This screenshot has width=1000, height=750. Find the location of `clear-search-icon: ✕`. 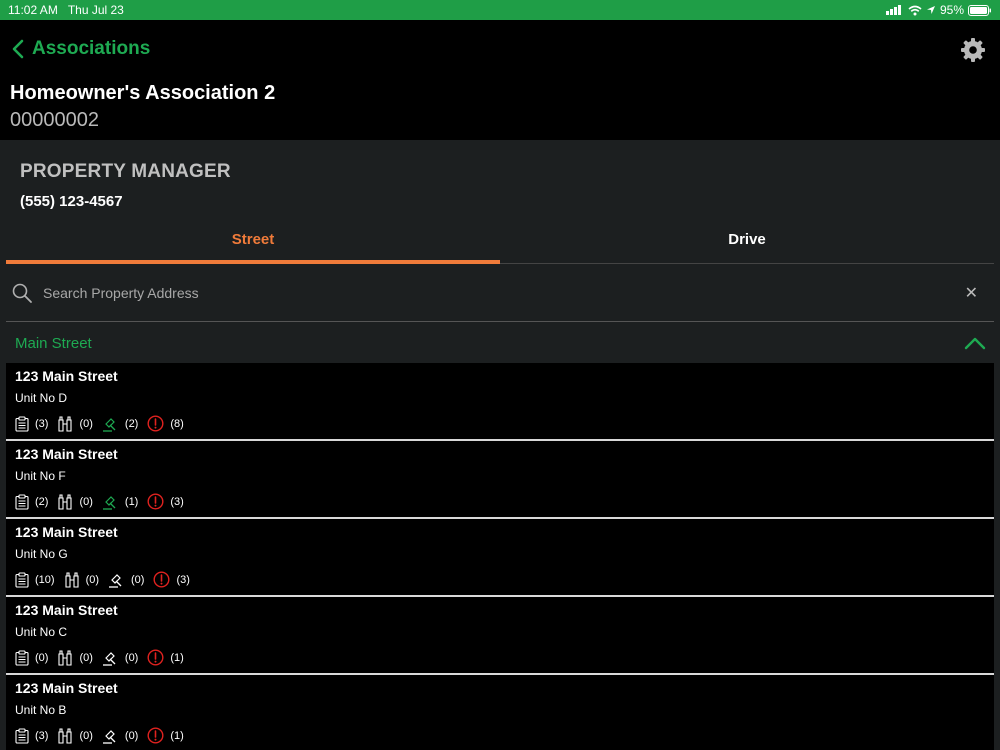

clear-search-icon: ✕ is located at coordinates (971, 293).